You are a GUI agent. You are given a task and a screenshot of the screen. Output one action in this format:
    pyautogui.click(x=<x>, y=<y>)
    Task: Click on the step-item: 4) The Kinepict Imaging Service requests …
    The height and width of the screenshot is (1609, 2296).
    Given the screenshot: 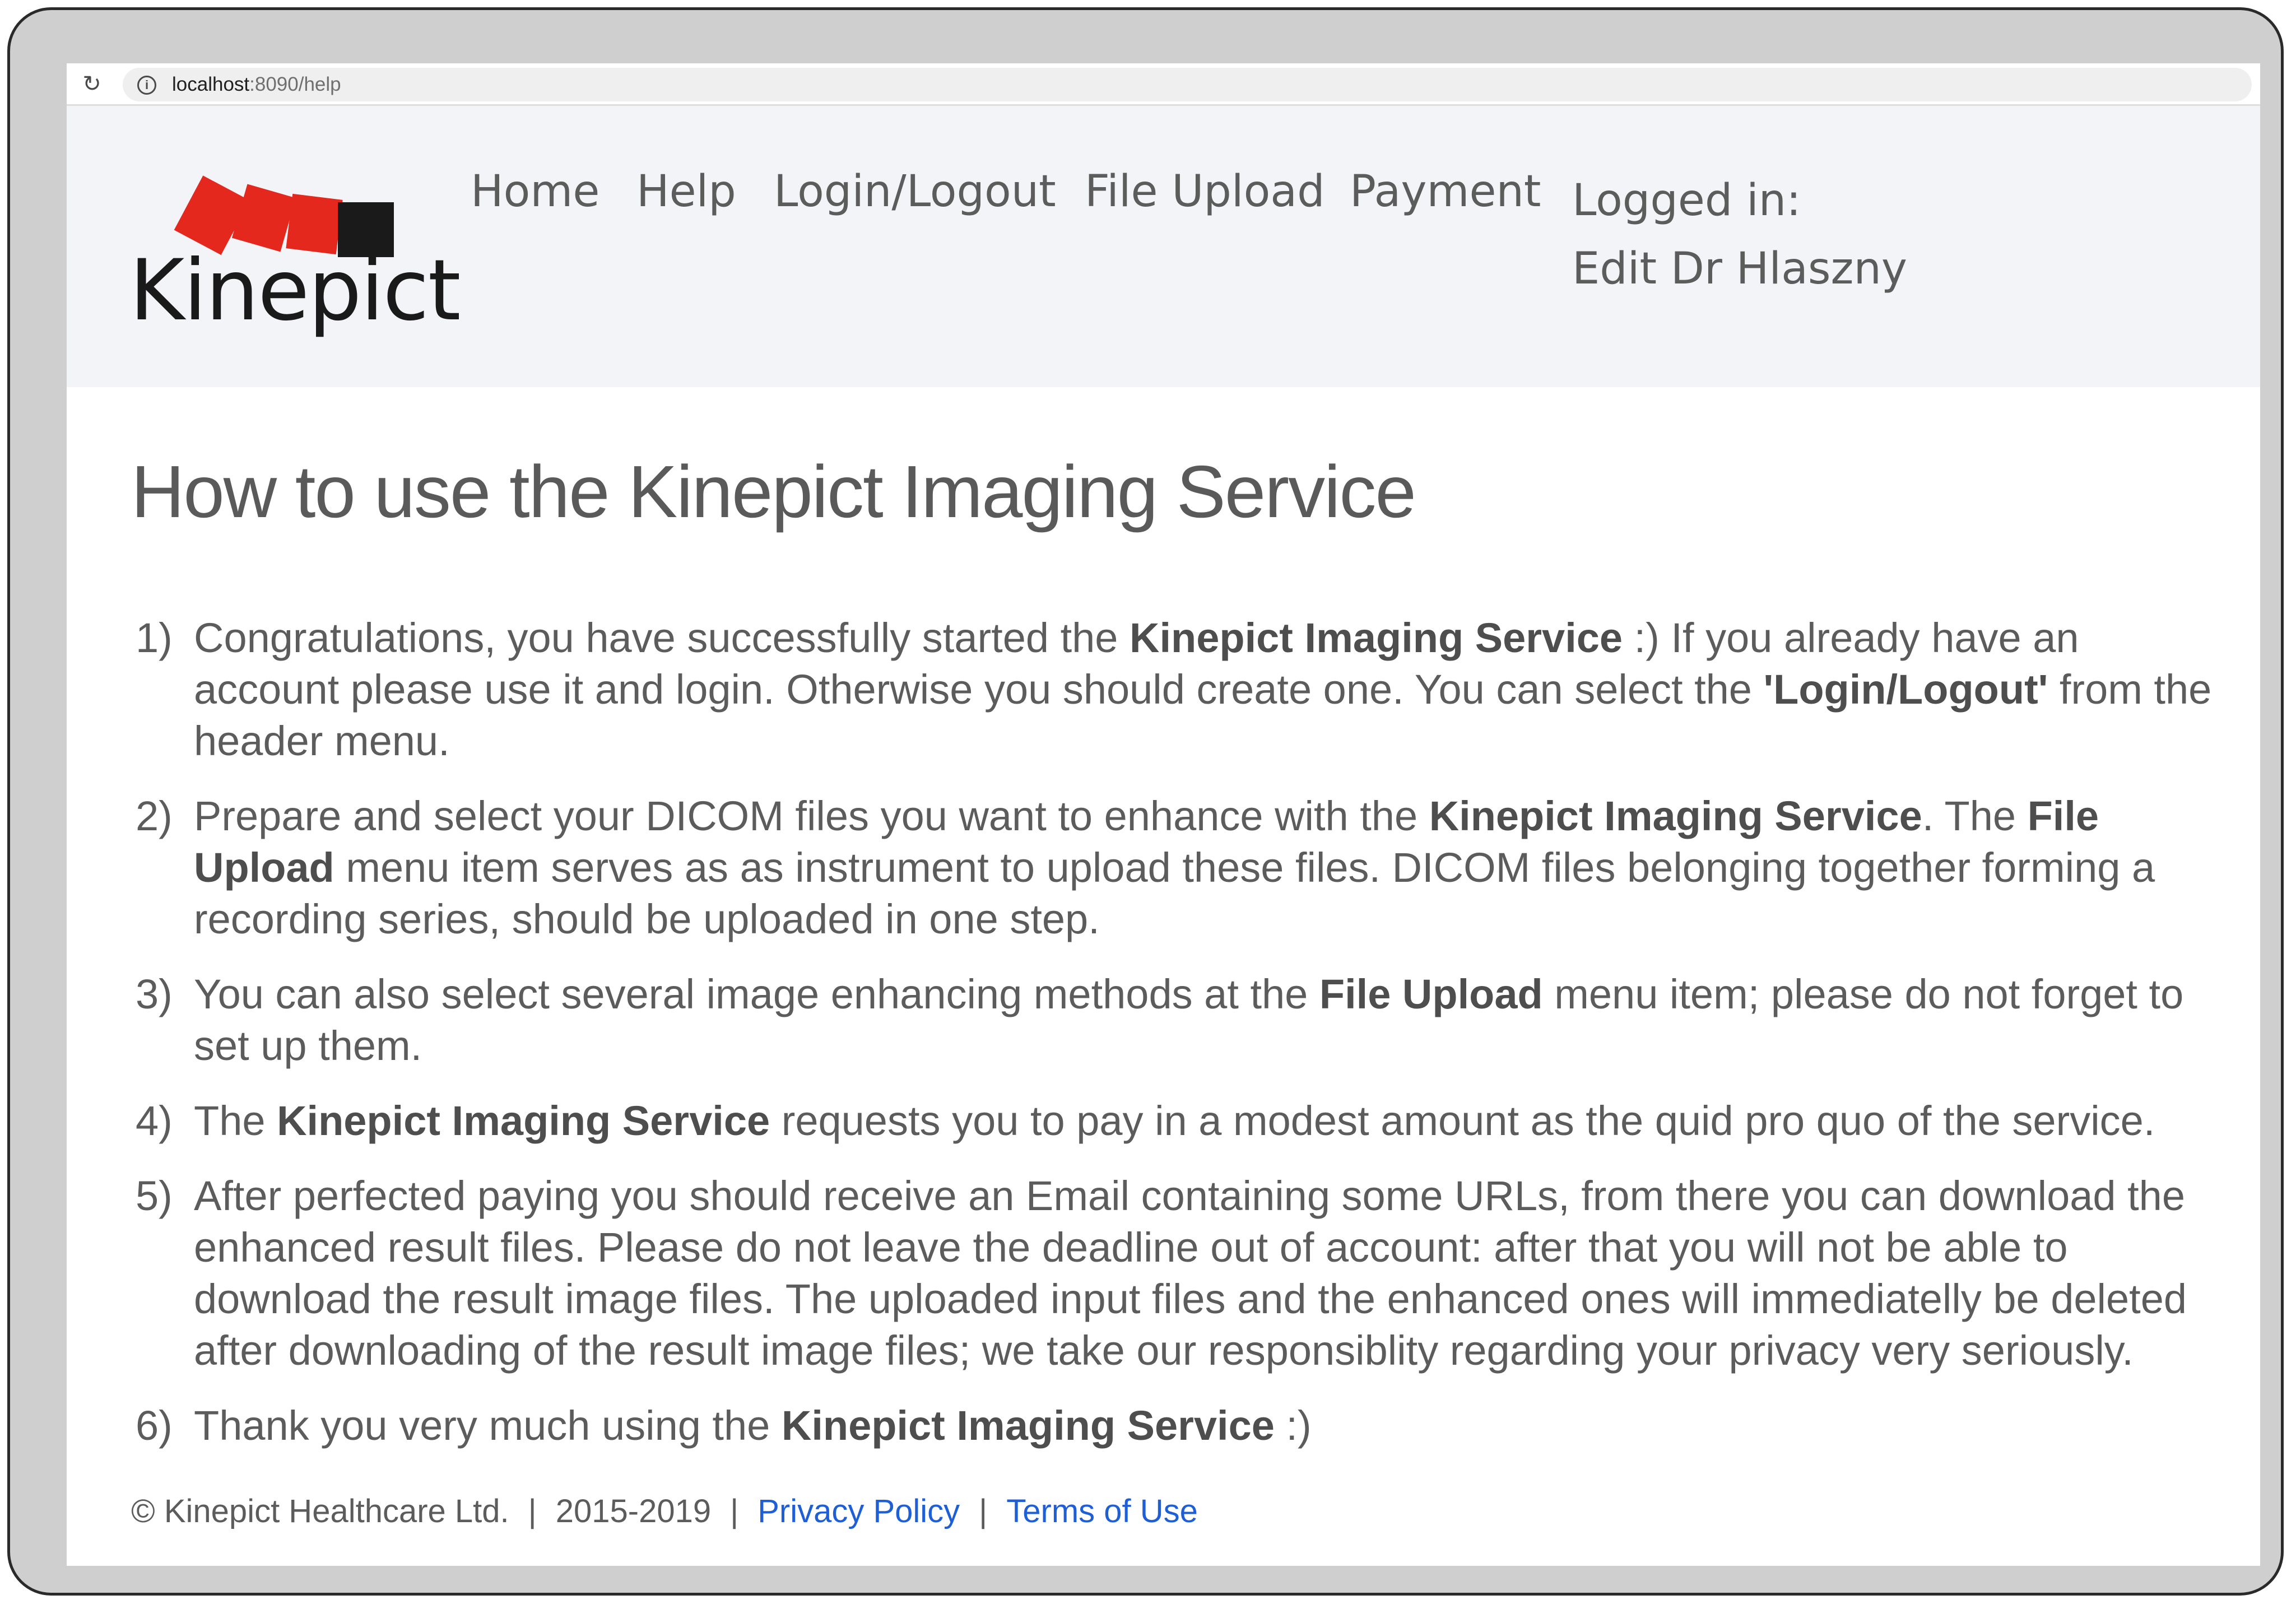 What is the action you would take?
    pyautogui.click(x=1173, y=1121)
    